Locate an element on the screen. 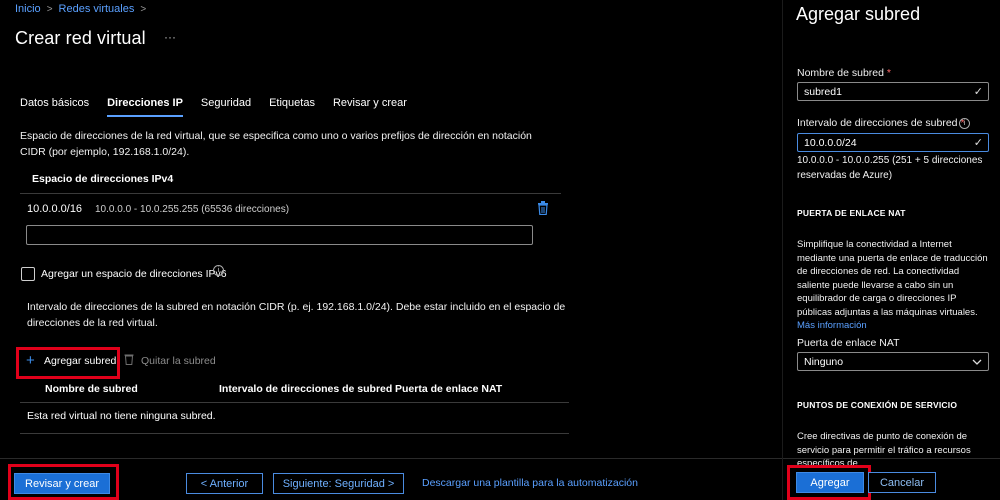 The width and height of the screenshot is (1000, 500). breadcrumb: Inicio > Redes virtuales > is located at coordinates (80, 9).